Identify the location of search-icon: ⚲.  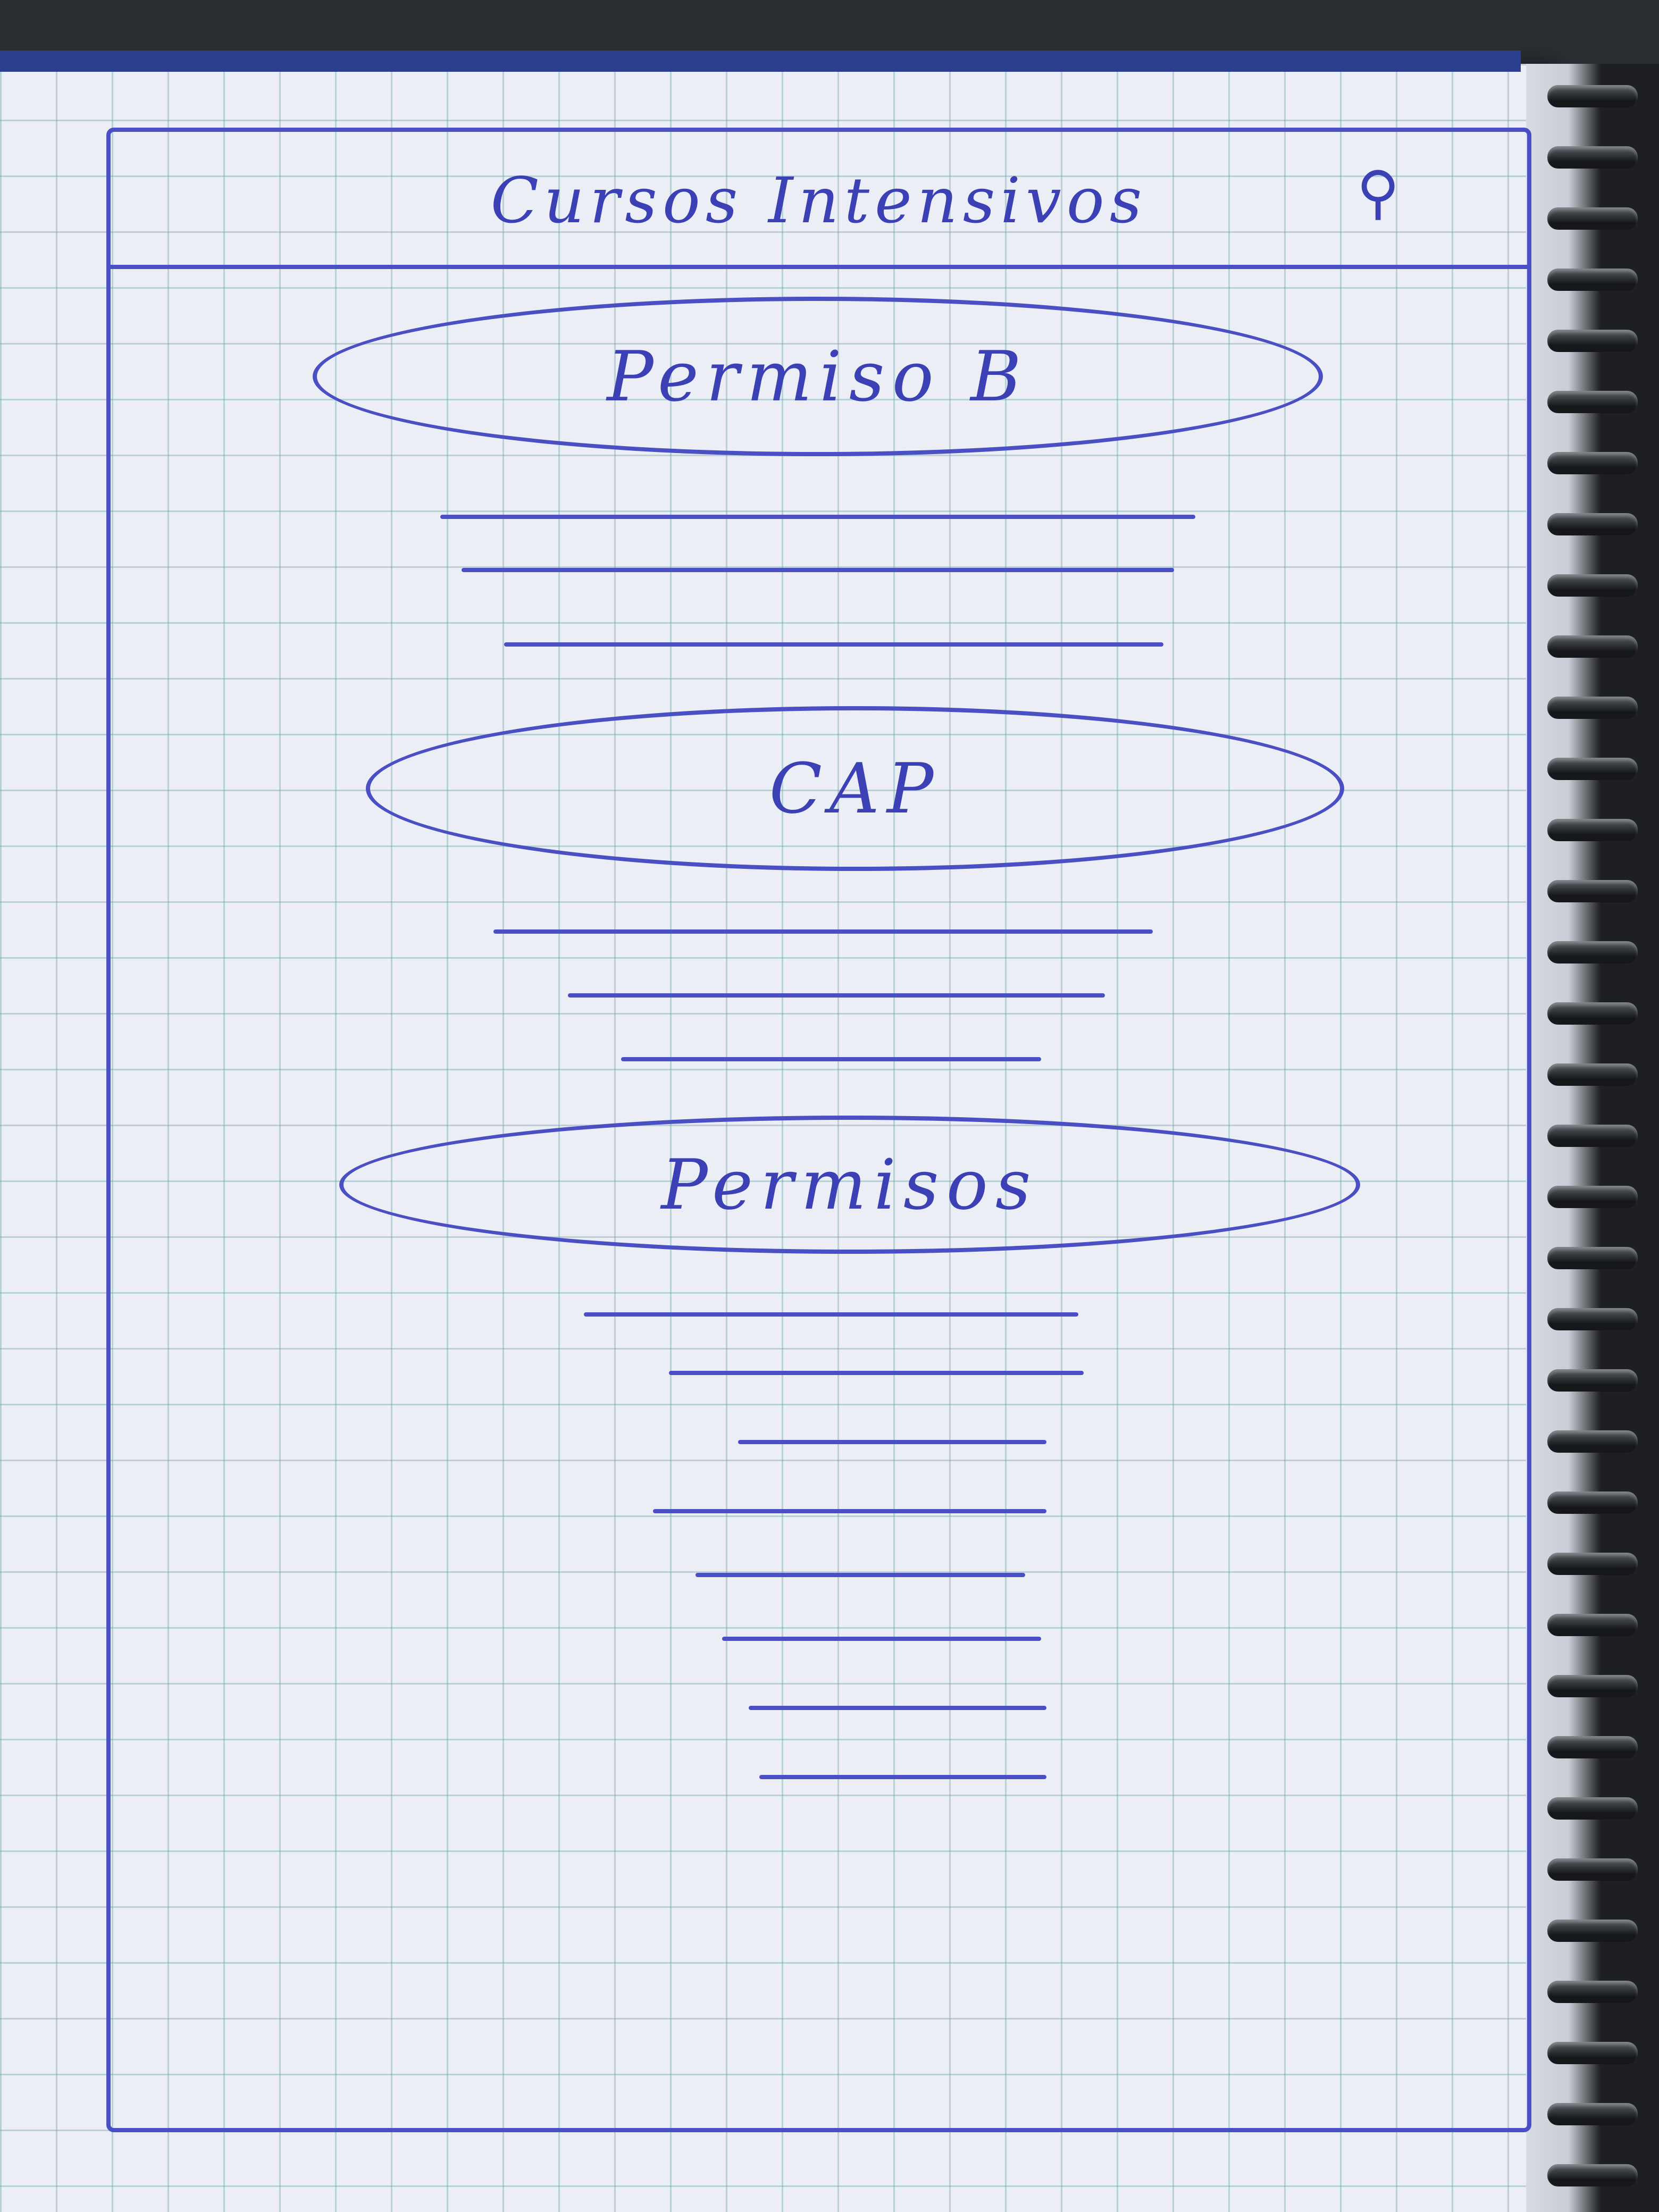
(1378, 192).